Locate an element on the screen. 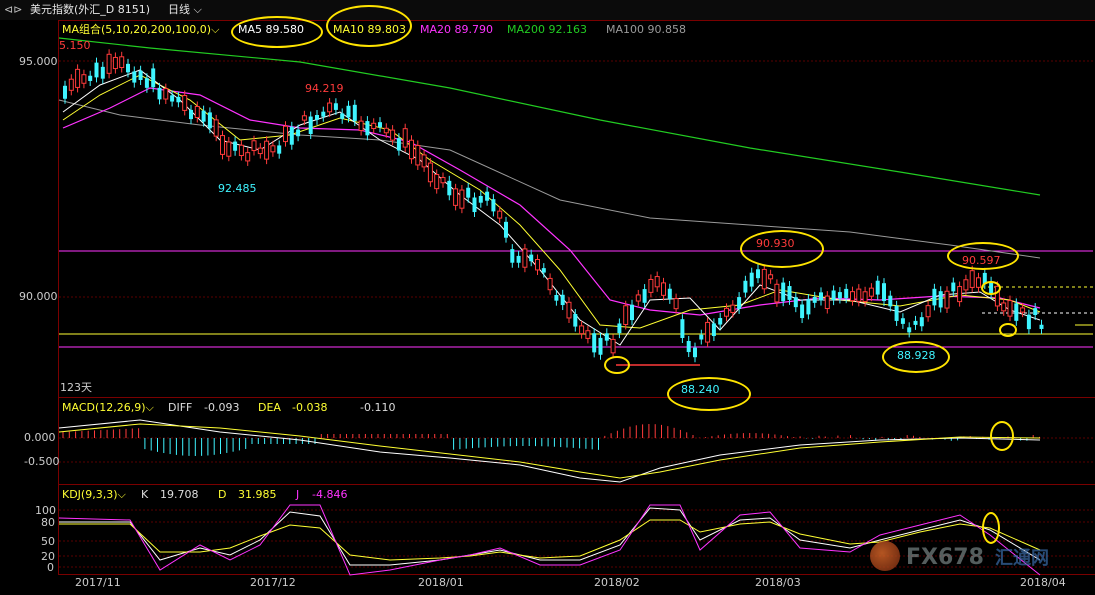  kdj-j-value: -4.846 is located at coordinates (330, 494).